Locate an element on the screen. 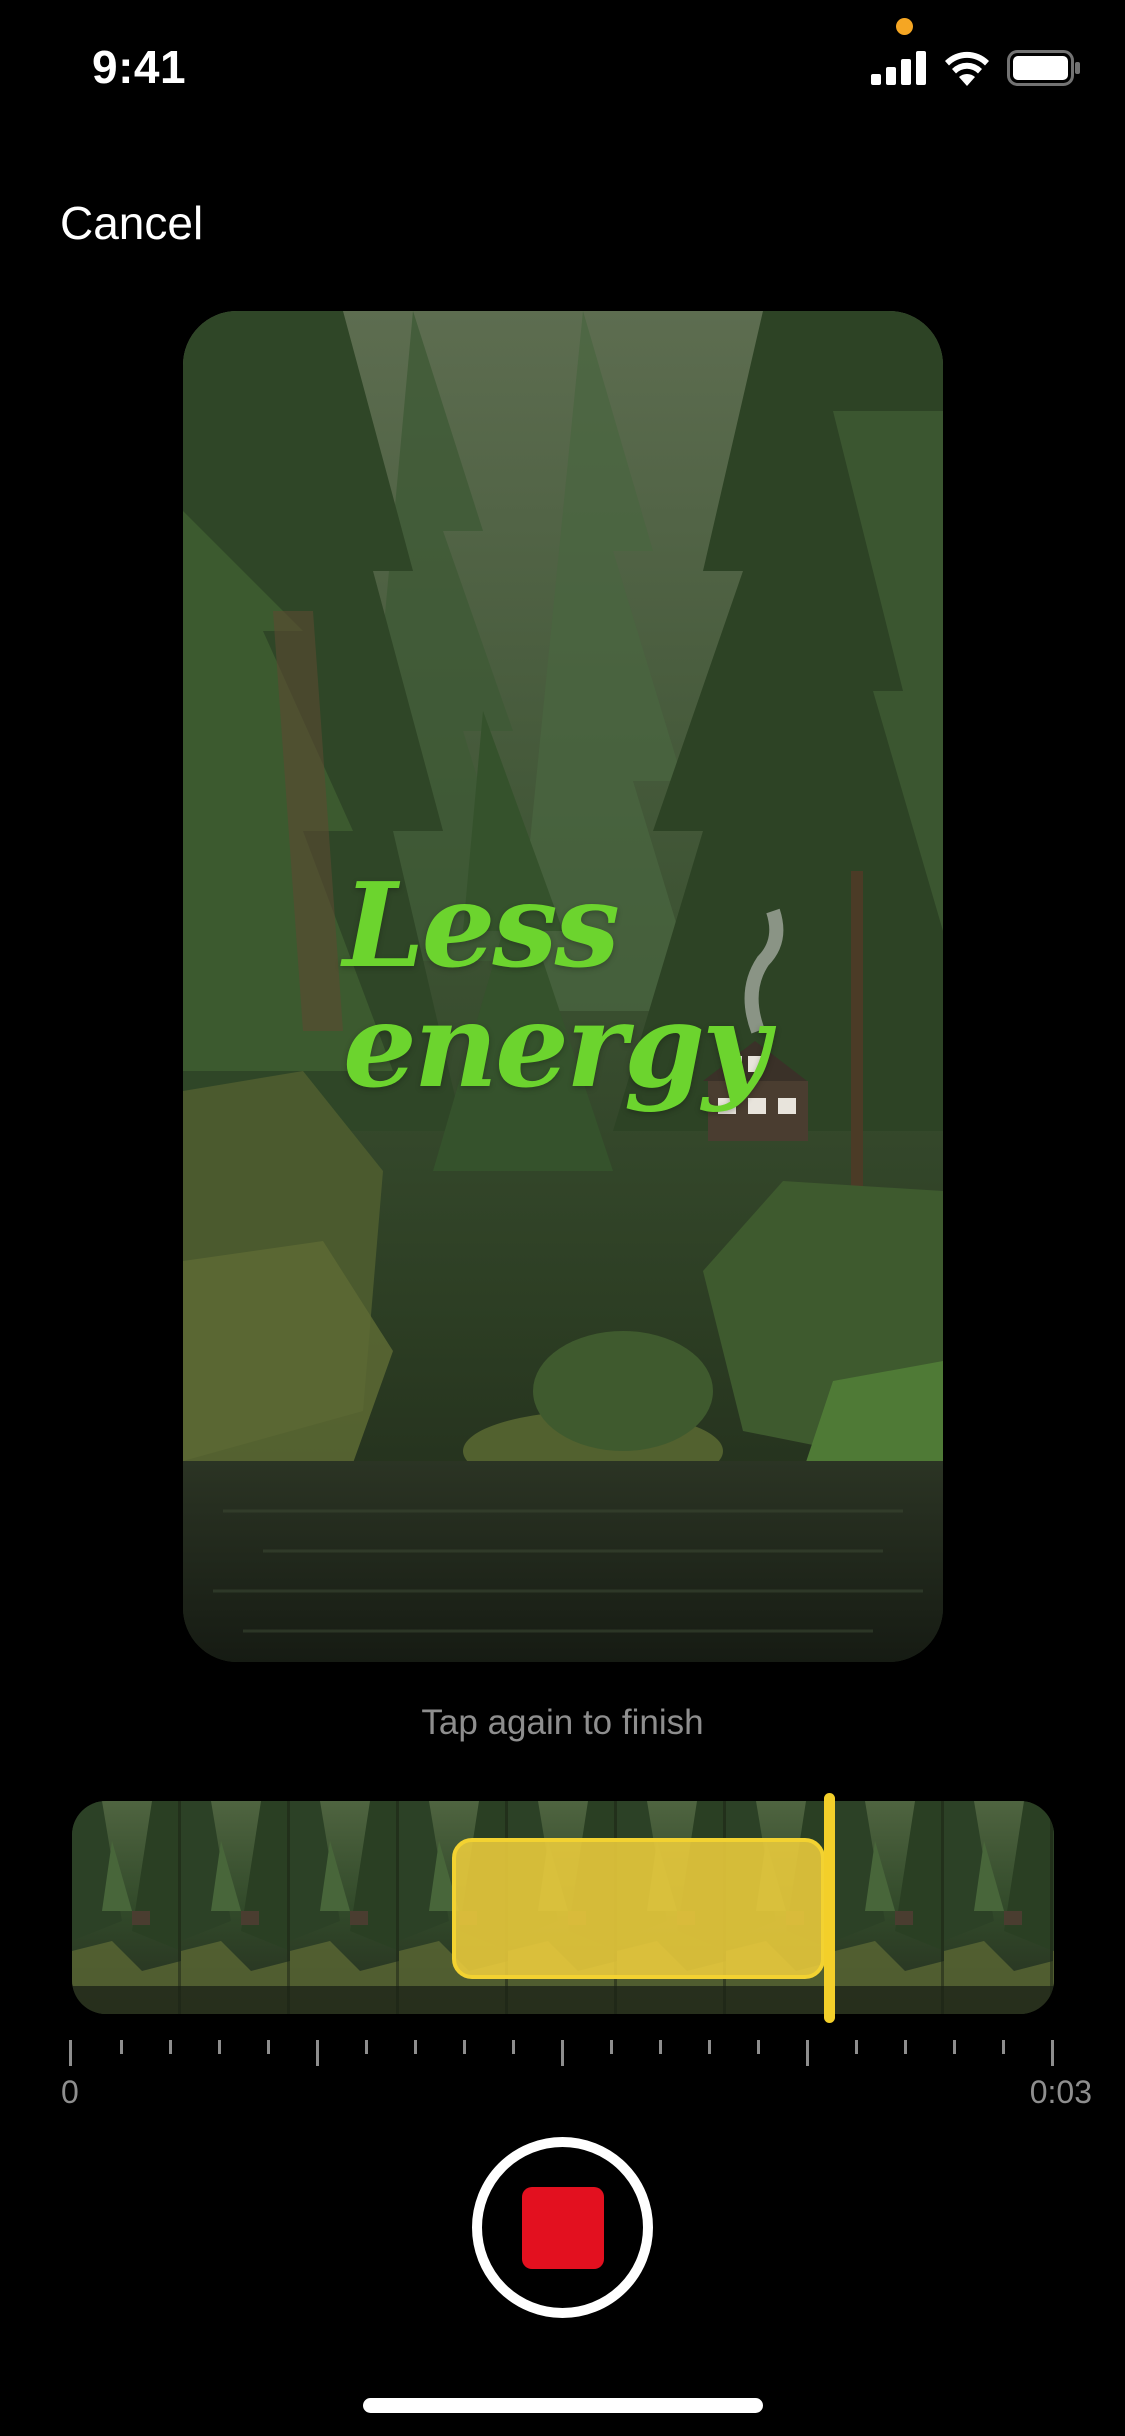 The image size is (1125, 2436). home-indicator is located at coordinates (563, 2405).